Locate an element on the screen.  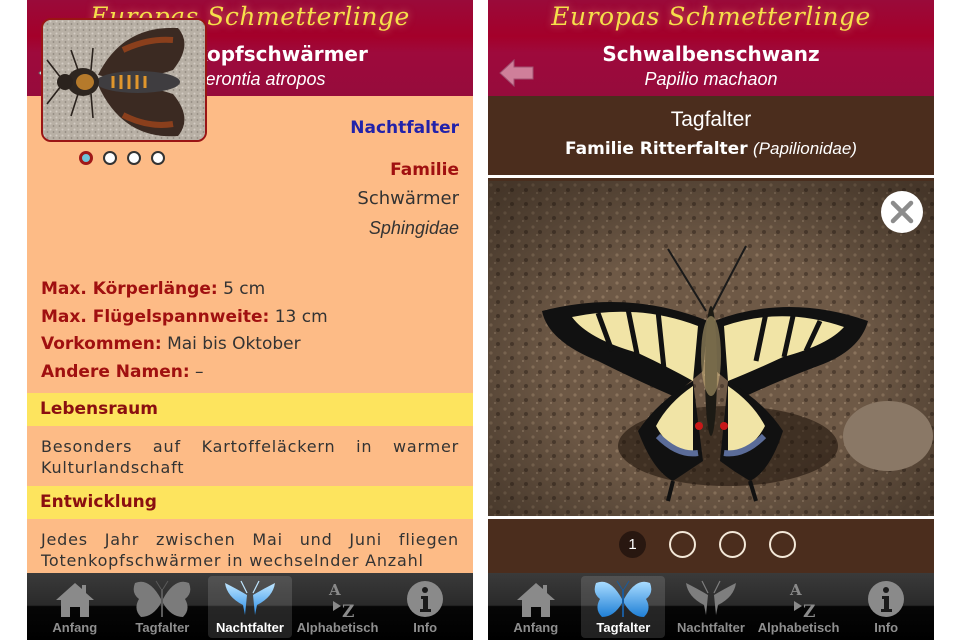
fact-row: Max. Körperlänge: 5 cm is located at coordinates (184, 290).